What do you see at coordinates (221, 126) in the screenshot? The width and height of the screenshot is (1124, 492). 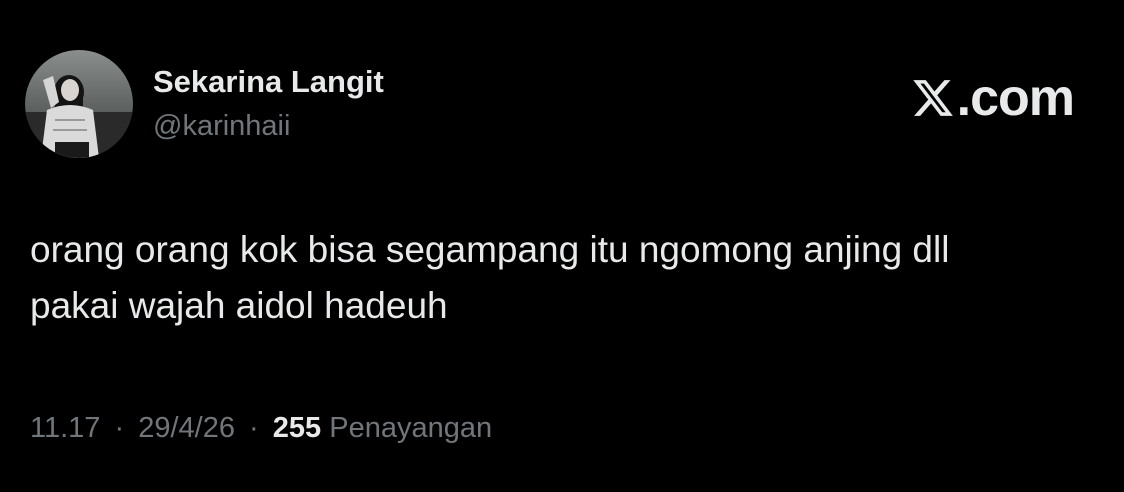 I see `handle: @karinhaii` at bounding box center [221, 126].